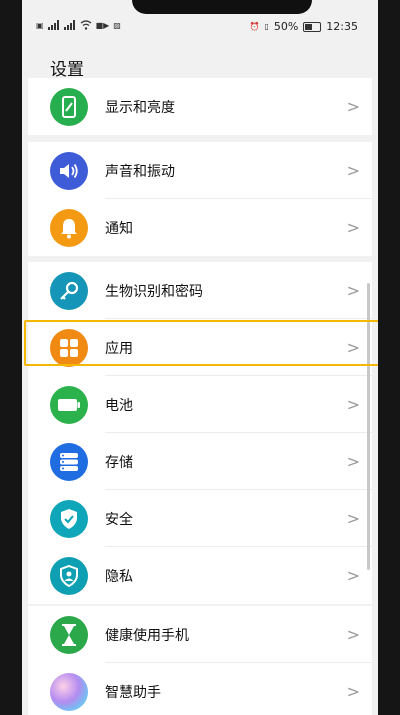 The image size is (400, 715). What do you see at coordinates (85, 25) in the screenshot?
I see `wifi-icon` at bounding box center [85, 25].